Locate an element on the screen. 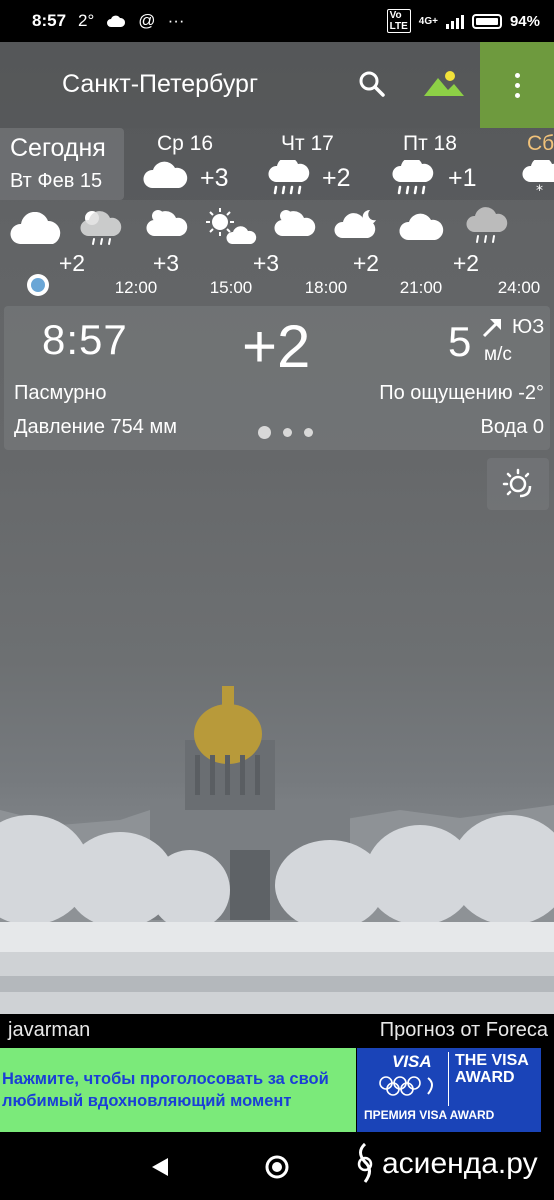 The height and width of the screenshot is (1200, 554). status-temp: 2° is located at coordinates (86, 20).